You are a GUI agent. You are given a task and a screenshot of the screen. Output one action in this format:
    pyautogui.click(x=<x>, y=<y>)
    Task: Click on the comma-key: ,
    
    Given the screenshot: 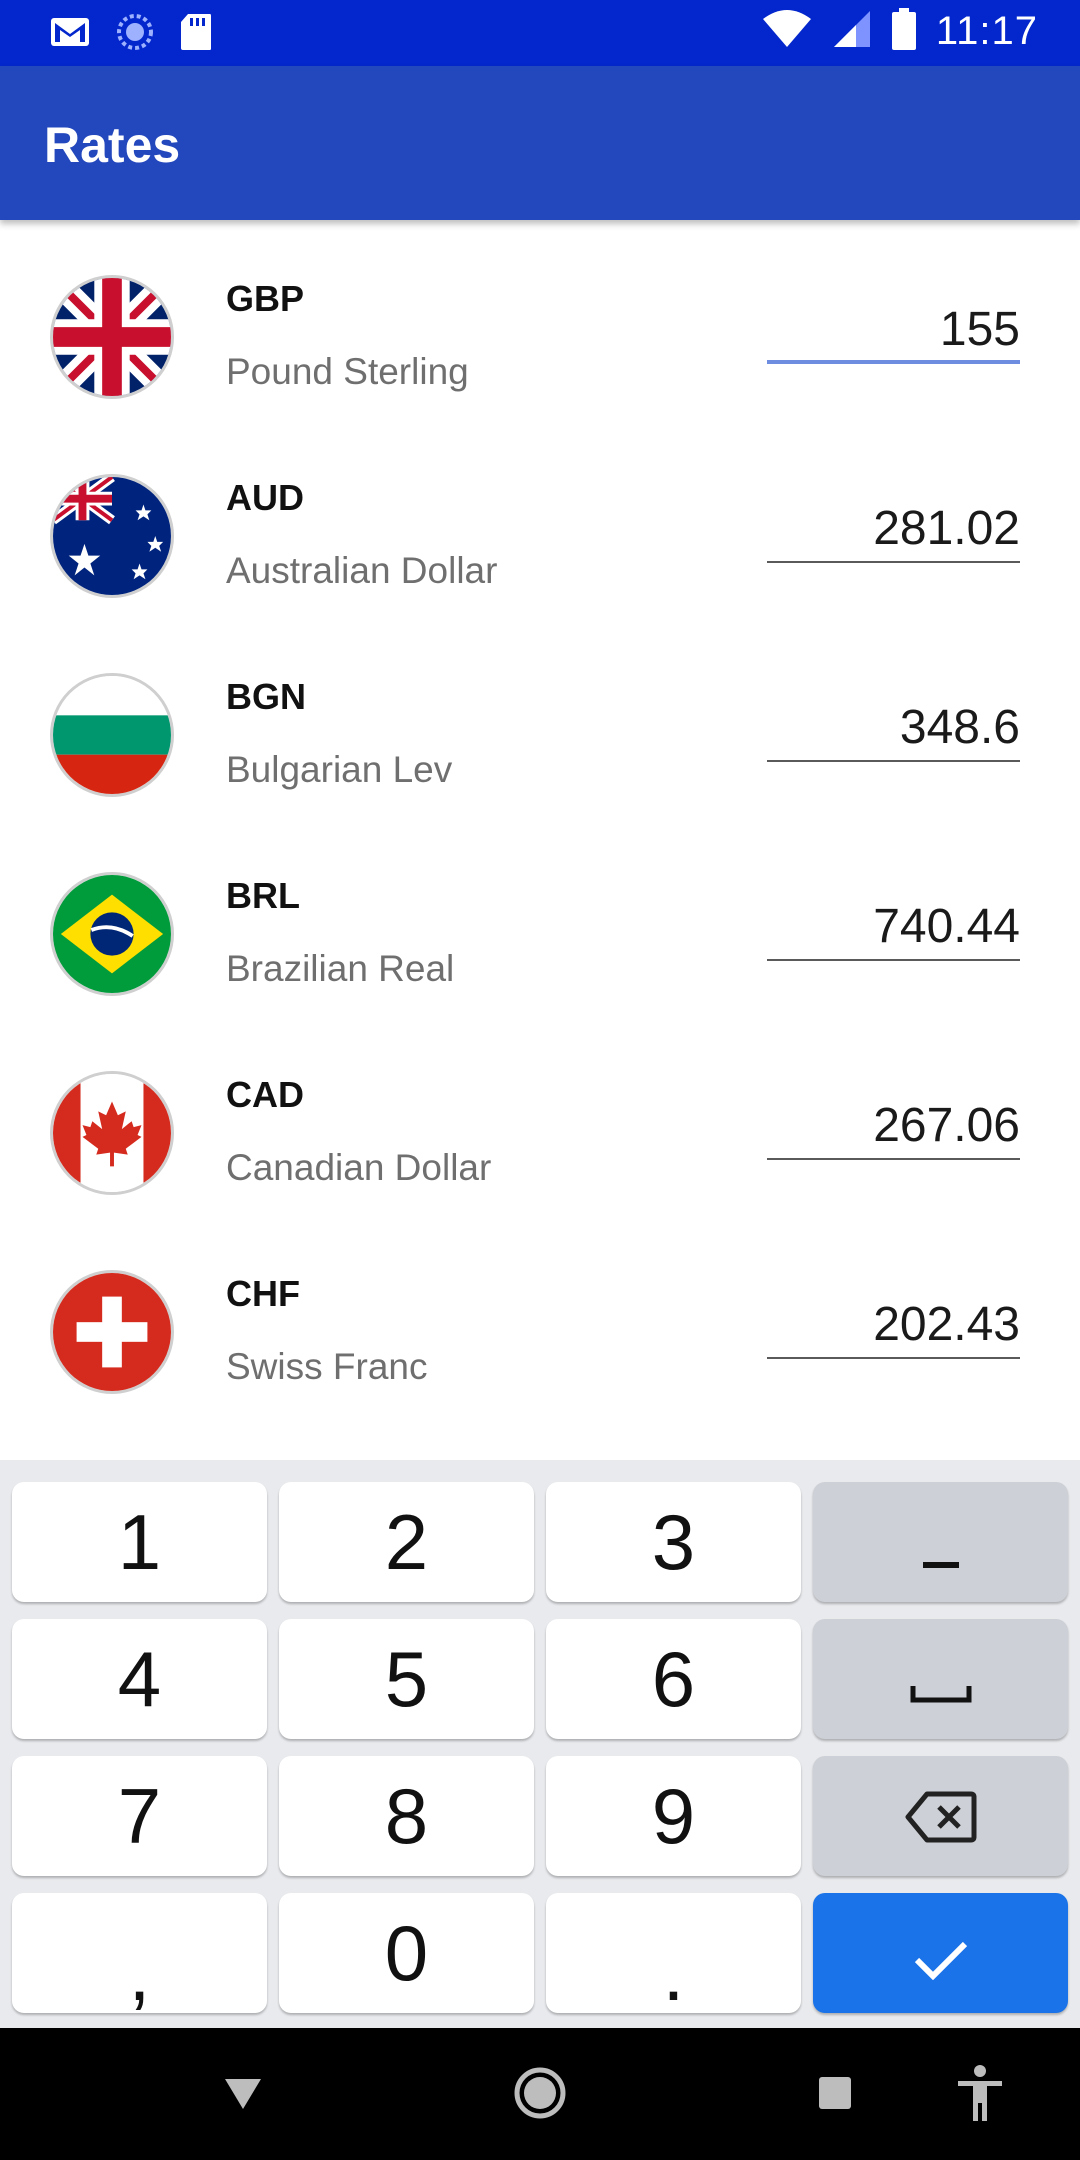 What is the action you would take?
    pyautogui.click(x=139, y=1955)
    